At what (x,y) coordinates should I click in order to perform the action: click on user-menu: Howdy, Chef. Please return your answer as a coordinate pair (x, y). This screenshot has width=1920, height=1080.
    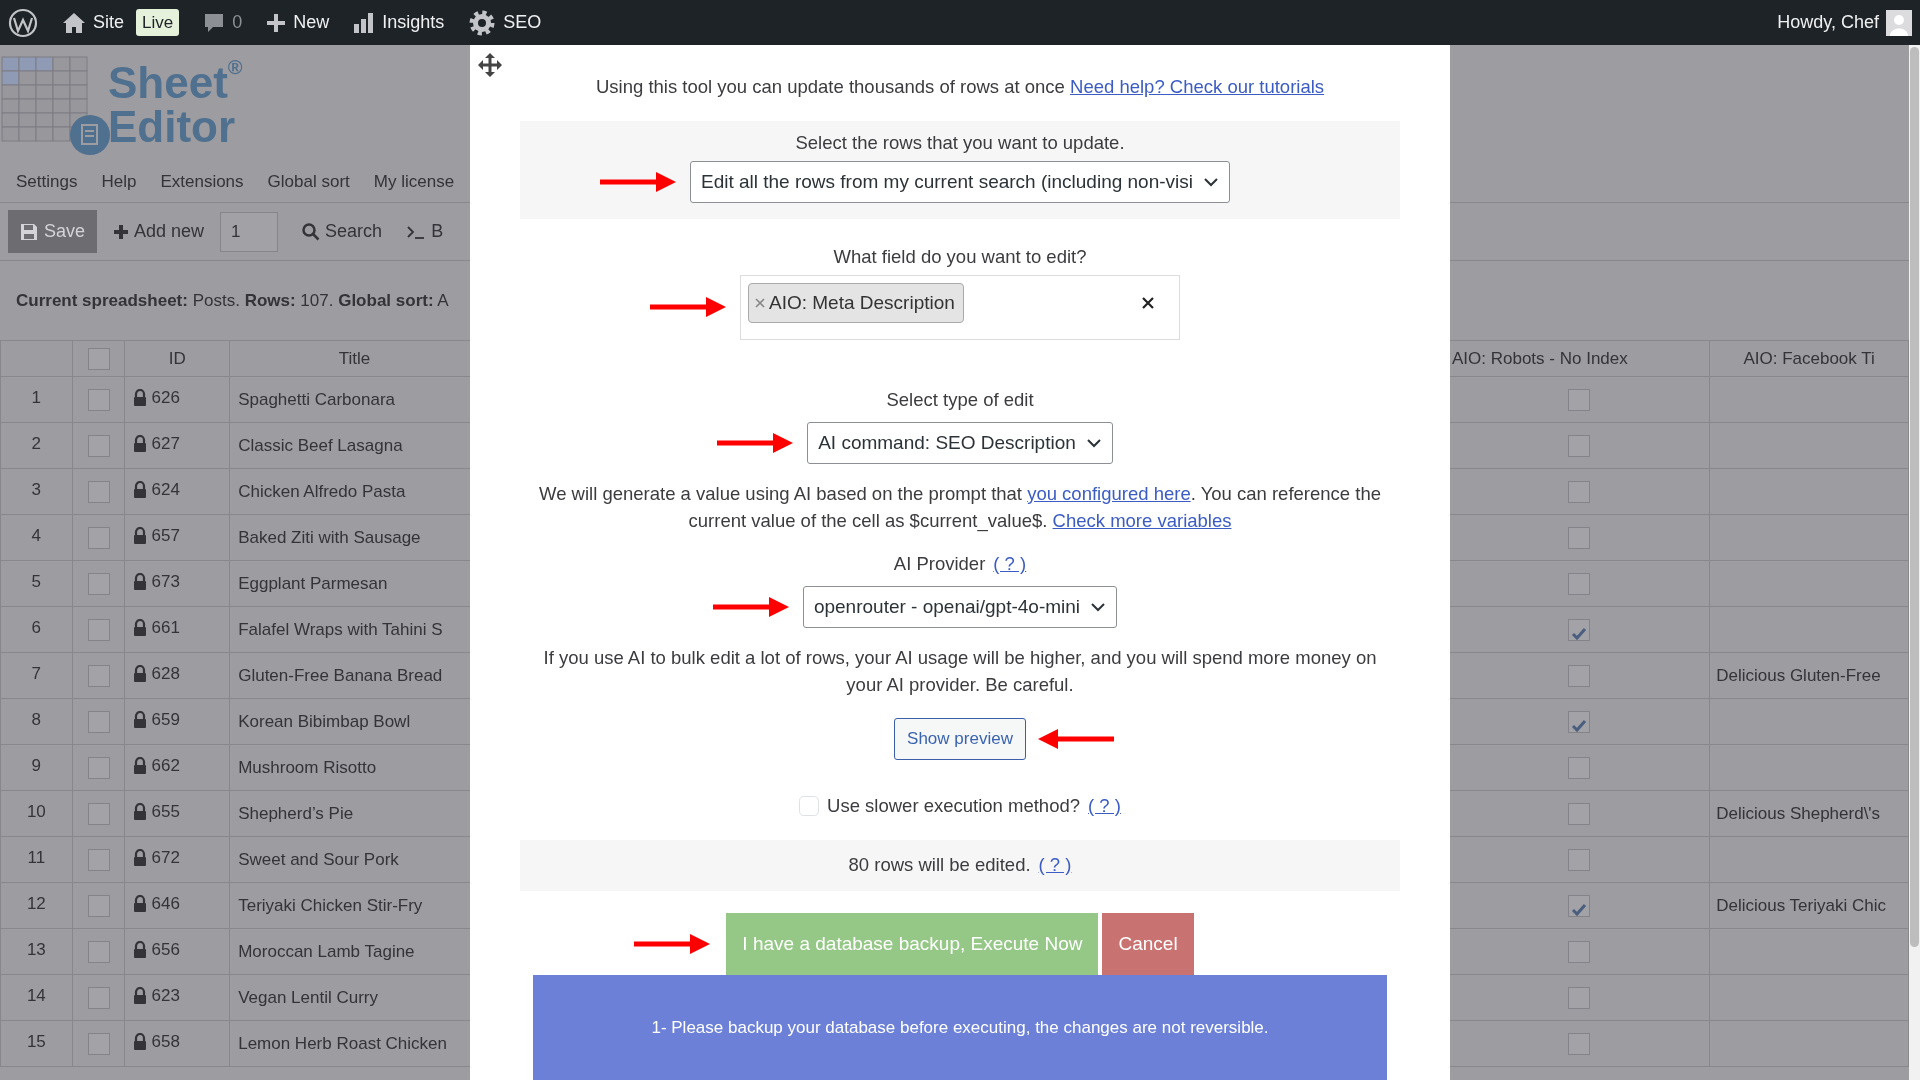
    Looking at the image, I should click on (1844, 22).